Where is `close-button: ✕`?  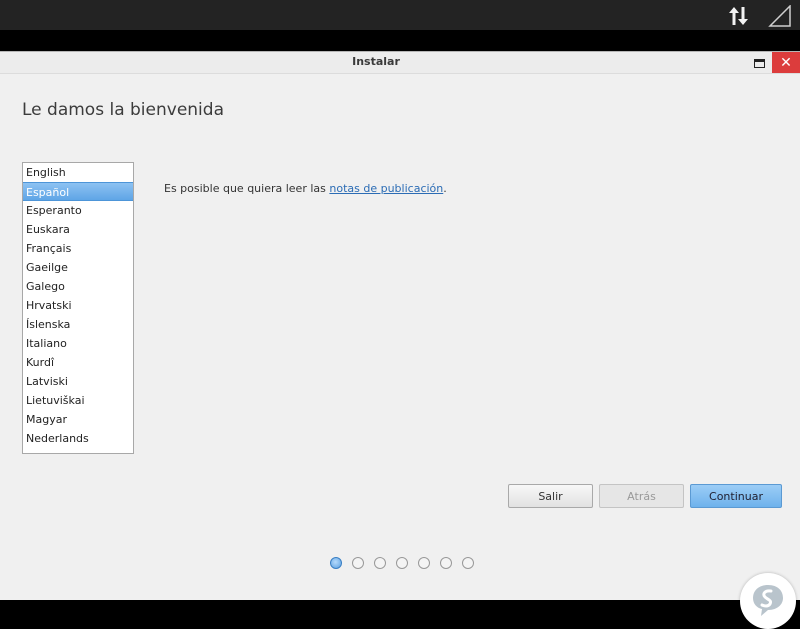
close-button: ✕ is located at coordinates (786, 62).